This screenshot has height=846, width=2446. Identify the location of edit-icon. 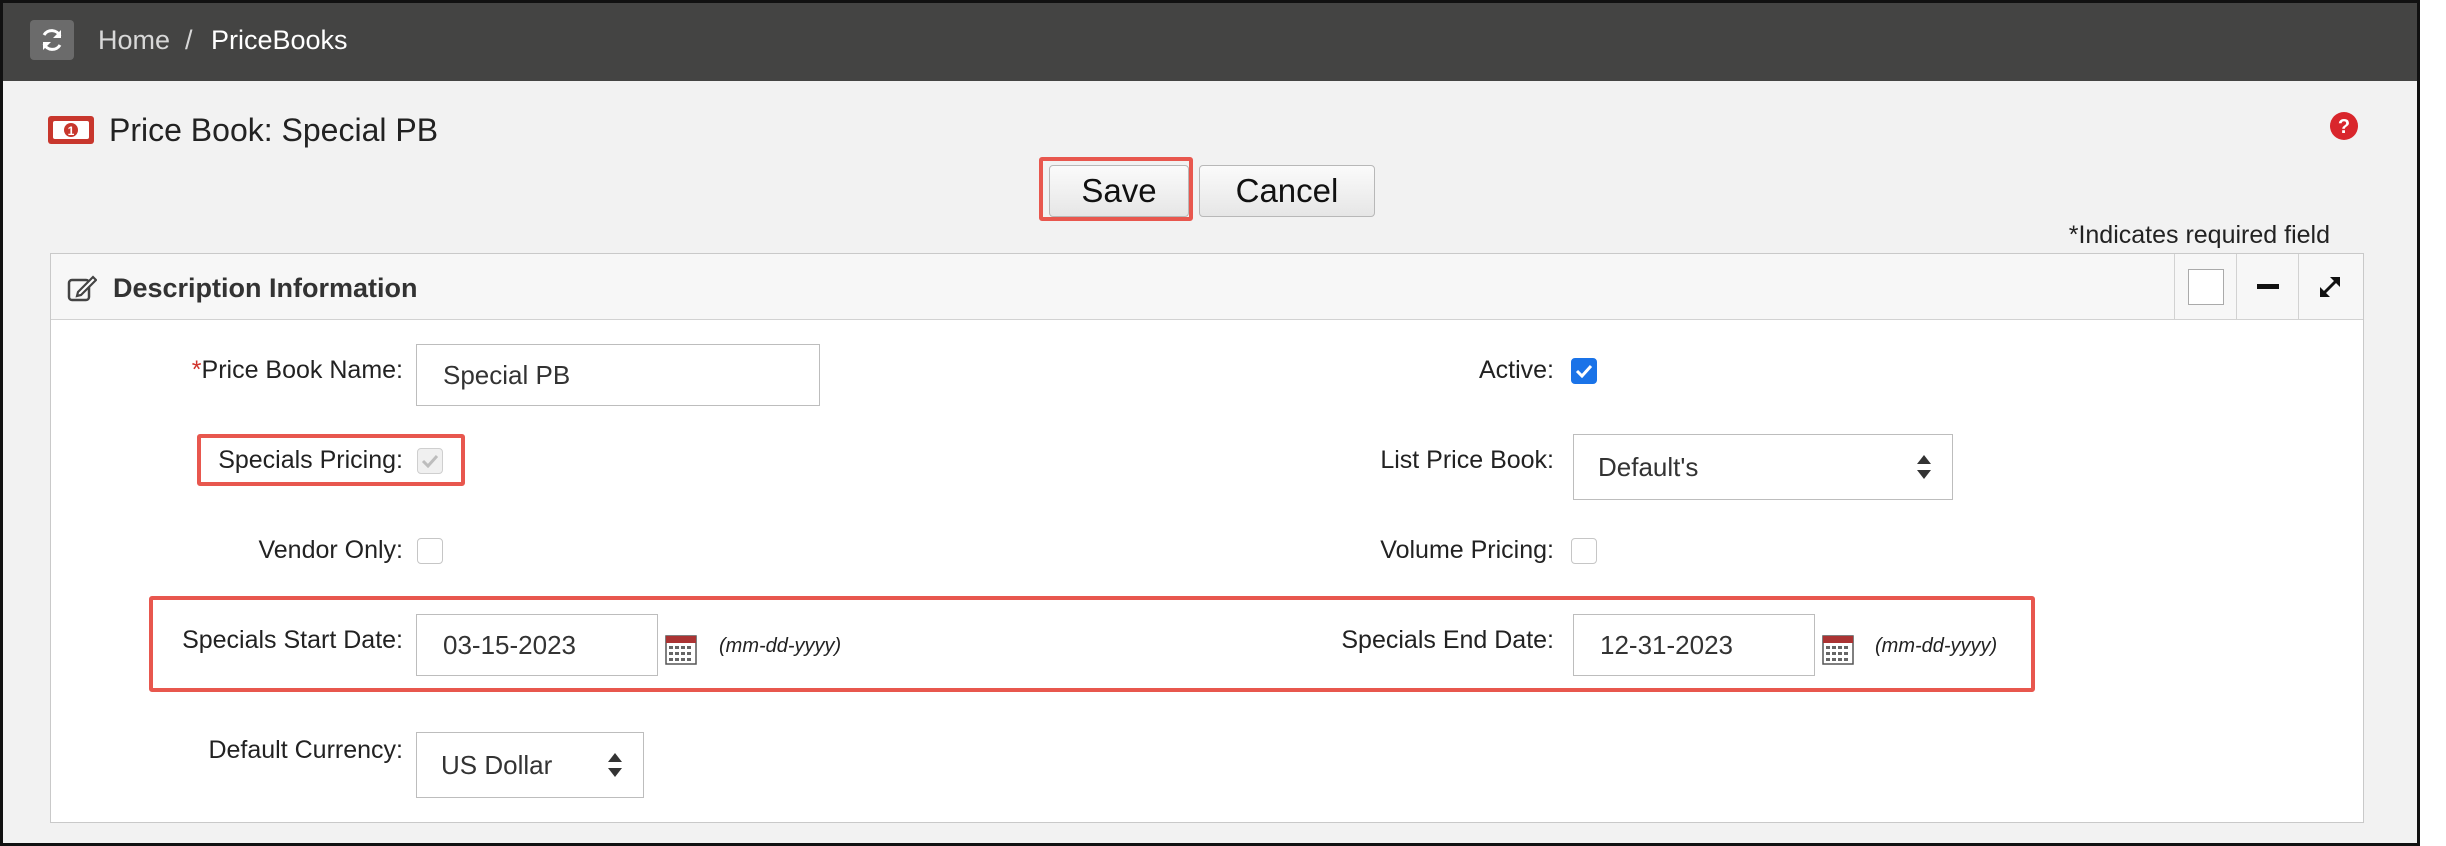
(82, 288).